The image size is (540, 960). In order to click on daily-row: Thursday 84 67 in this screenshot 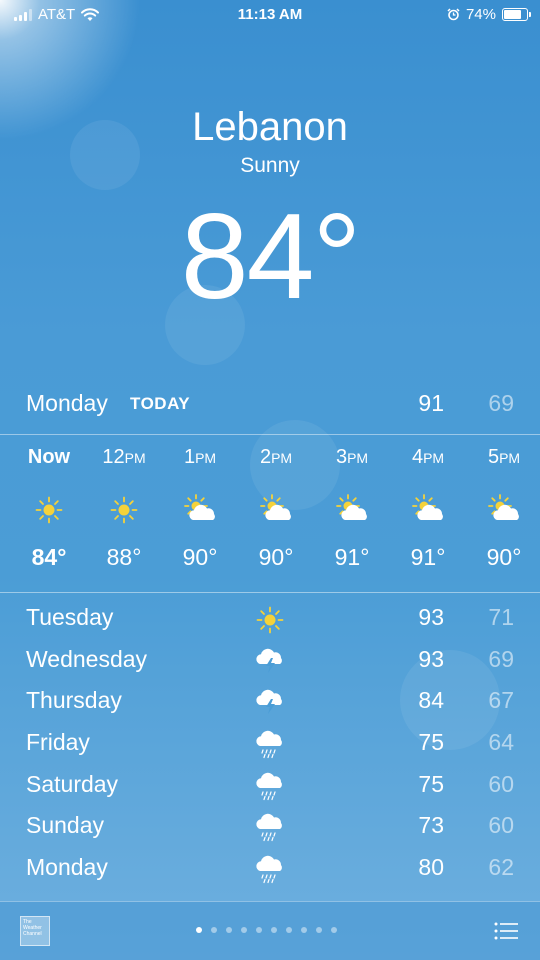, I will do `click(270, 704)`.